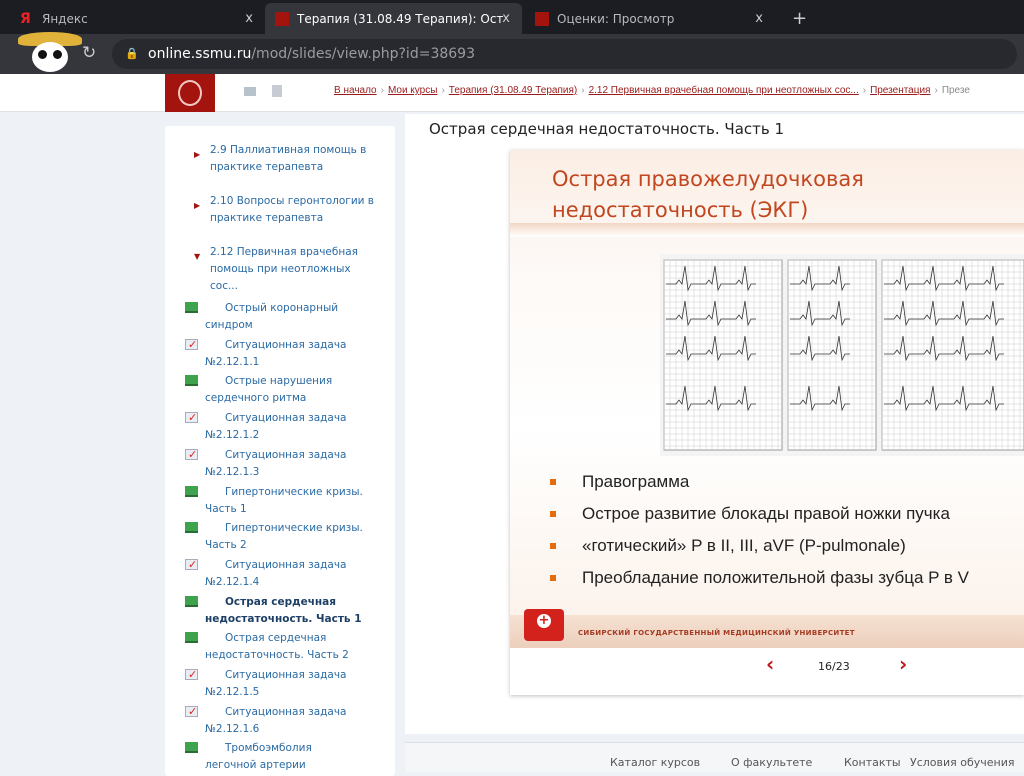  I want to click on sidebar-item-label: Острые нарушения сердечного ритма, so click(269, 390).